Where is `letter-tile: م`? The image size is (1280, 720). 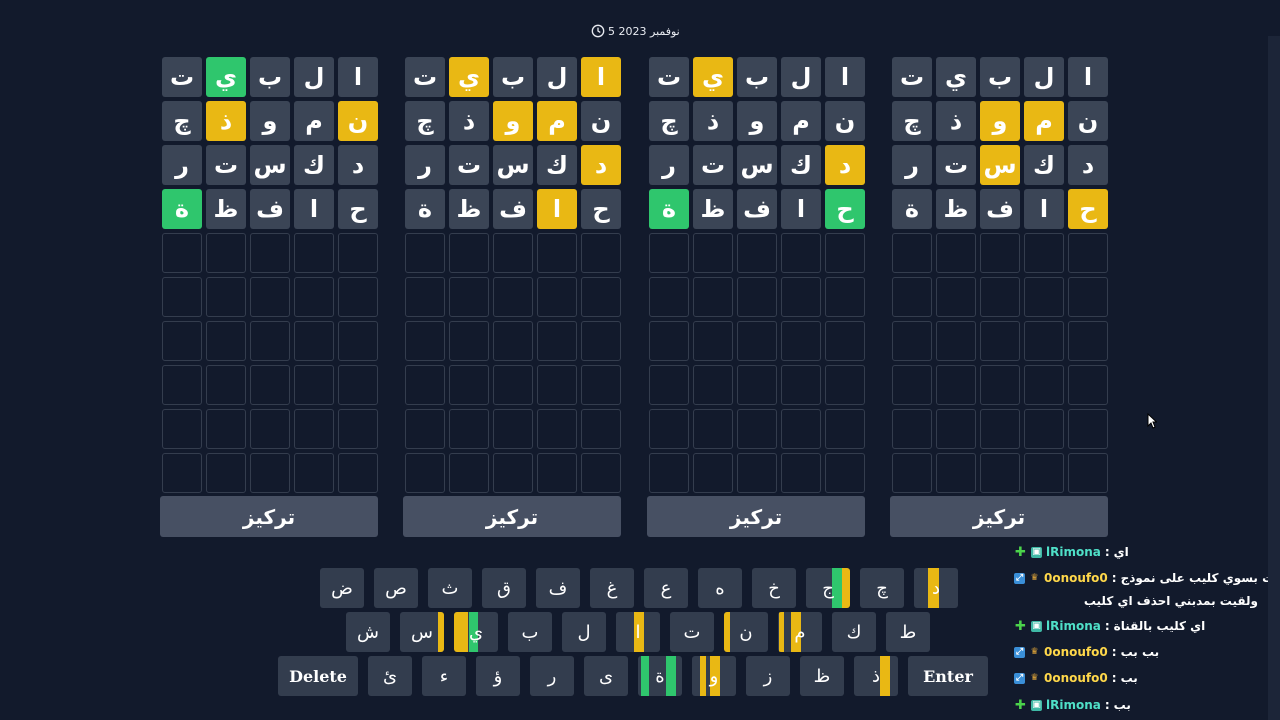 letter-tile: م is located at coordinates (1044, 121).